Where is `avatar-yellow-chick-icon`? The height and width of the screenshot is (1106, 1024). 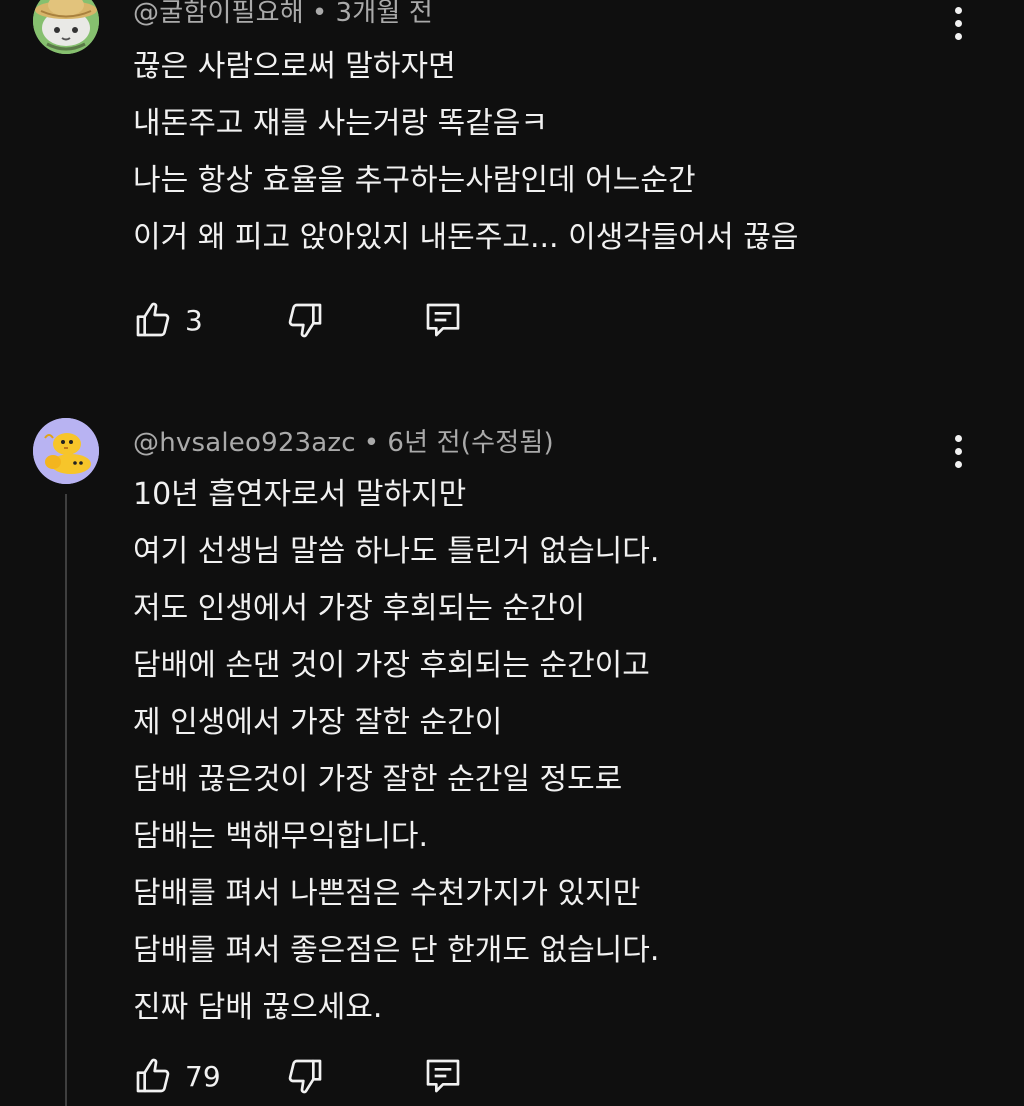
avatar-yellow-chick-icon is located at coordinates (66, 451).